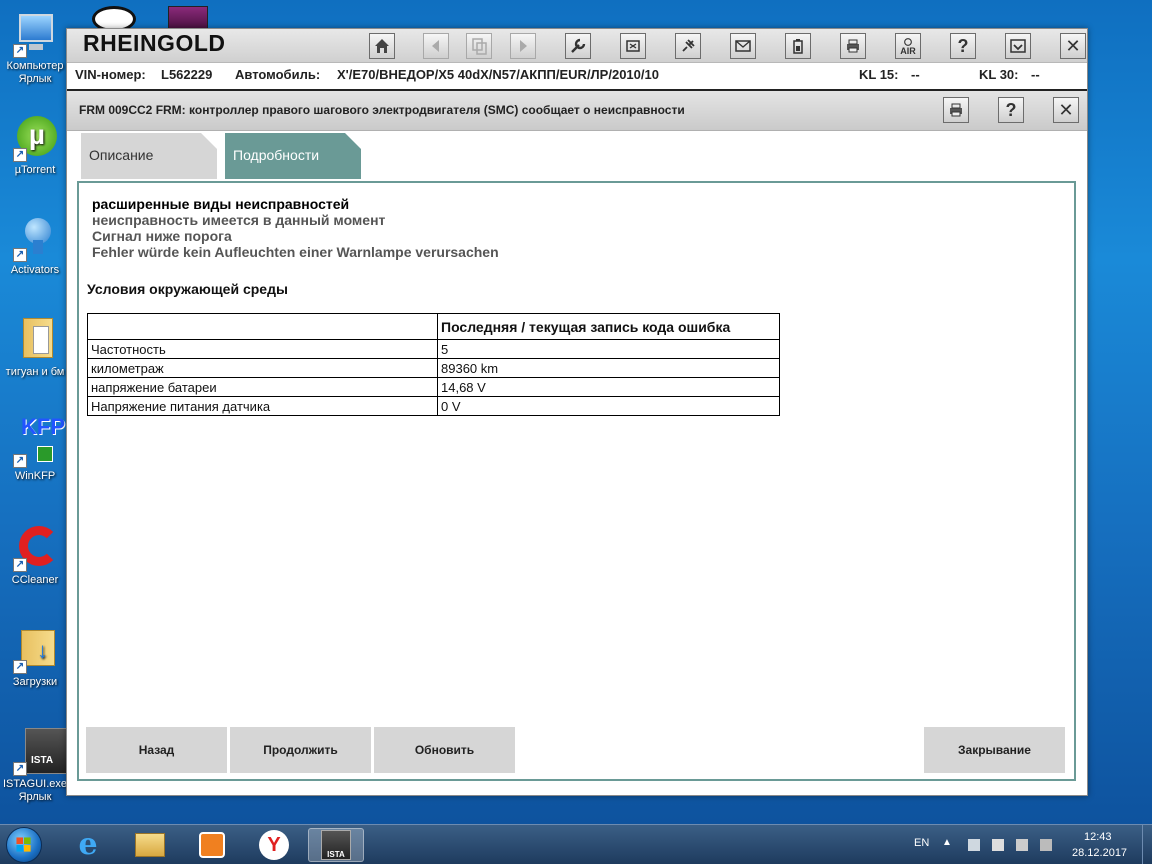 The height and width of the screenshot is (864, 1152). Describe the element at coordinates (608, 326) in the screenshot. I see `table-header-cell: Последняя / текущая запись кода ошибка` at that location.